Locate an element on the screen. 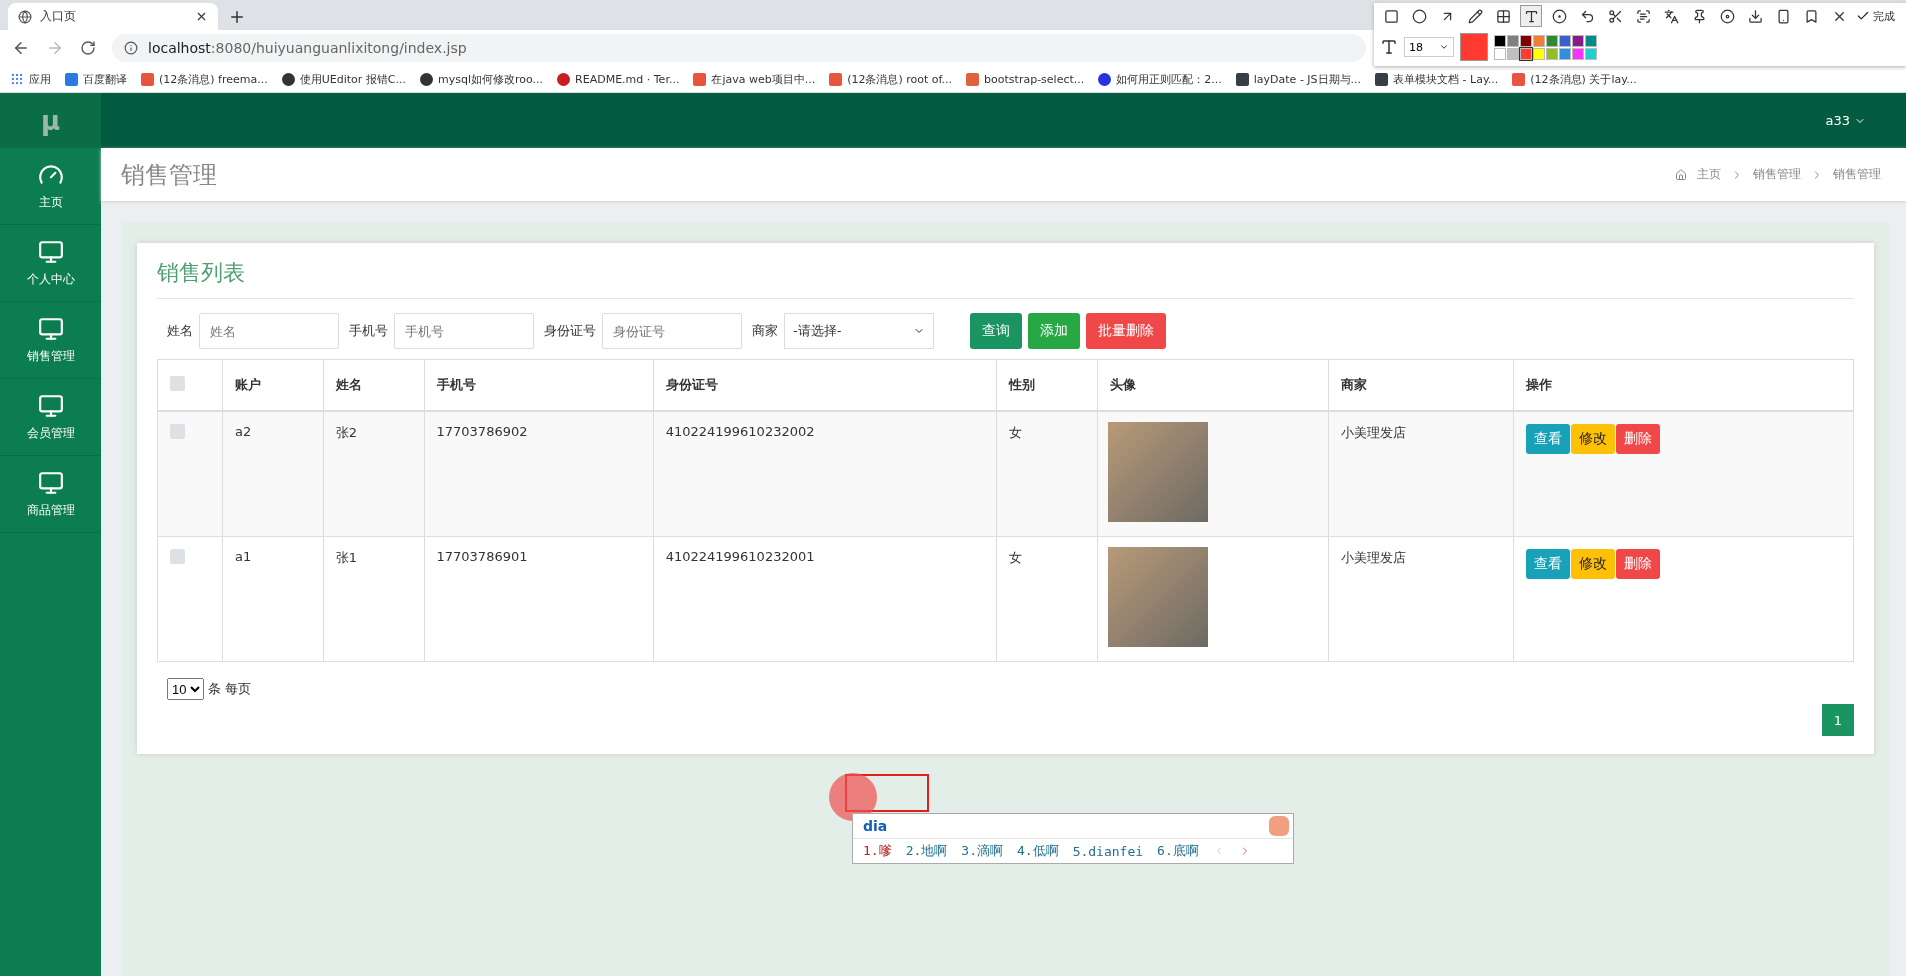 This screenshot has height=976, width=1906. page-title: 销售管理 is located at coordinates (169, 175).